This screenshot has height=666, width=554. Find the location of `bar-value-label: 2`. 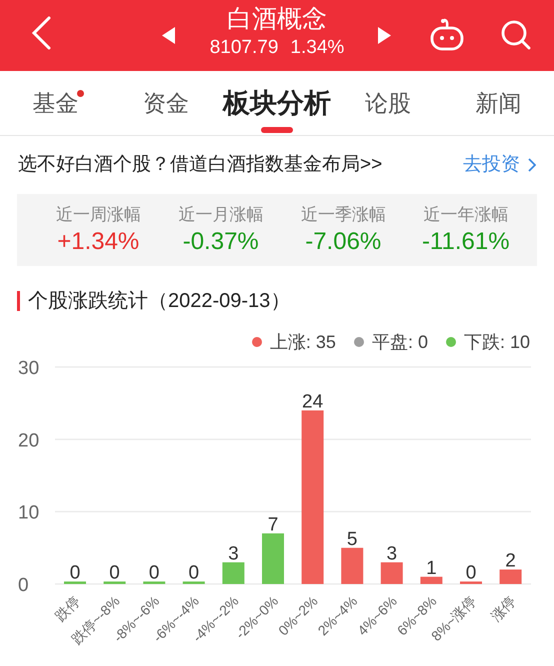

bar-value-label: 2 is located at coordinates (510, 561).